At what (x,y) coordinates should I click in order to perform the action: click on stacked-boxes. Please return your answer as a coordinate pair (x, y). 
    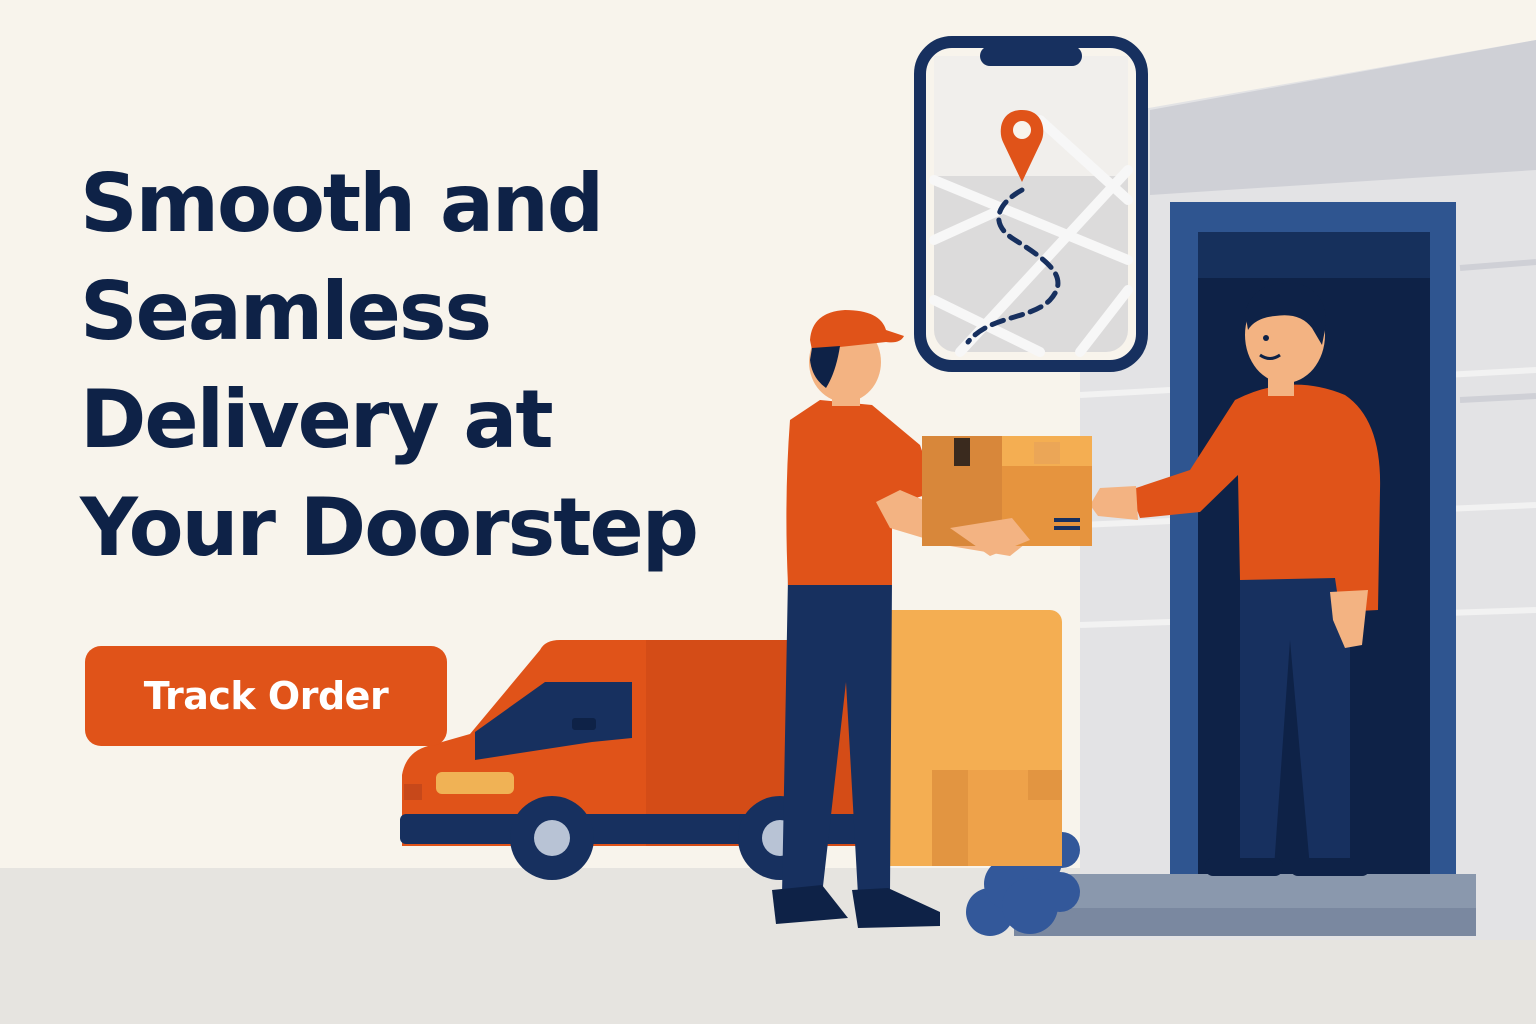
    Looking at the image, I should click on (967, 738).